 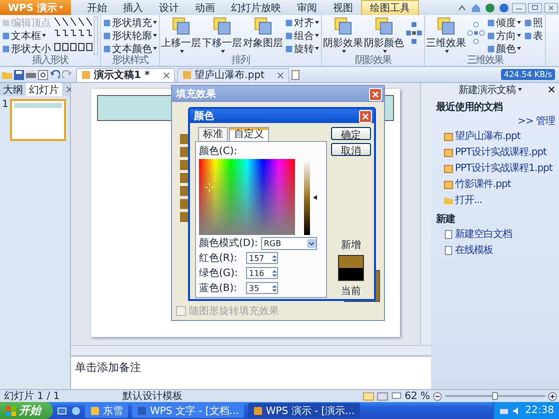 I want to click on ribbon-button: 倾度, so click(x=504, y=22).